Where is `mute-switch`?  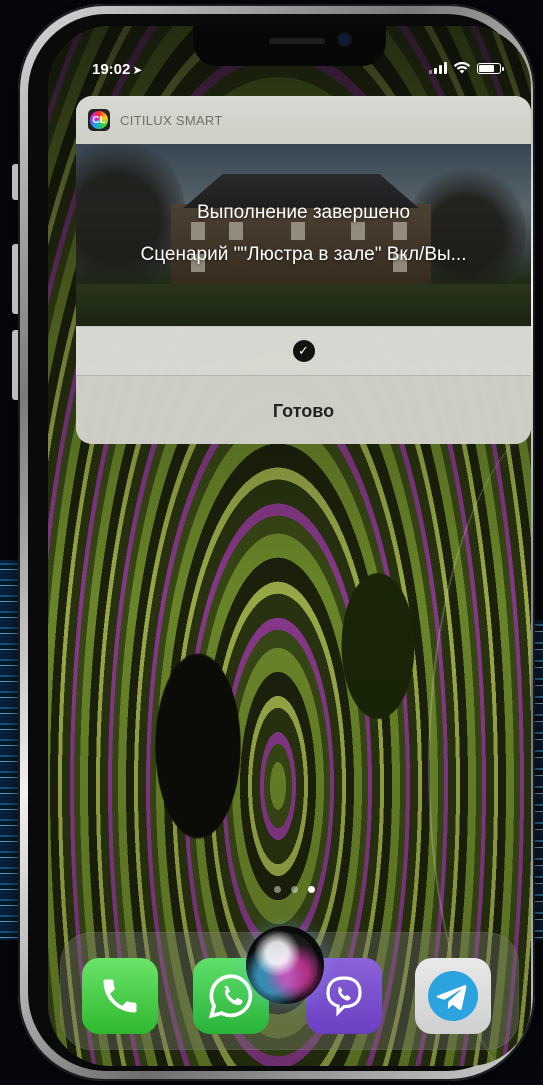 mute-switch is located at coordinates (15, 182).